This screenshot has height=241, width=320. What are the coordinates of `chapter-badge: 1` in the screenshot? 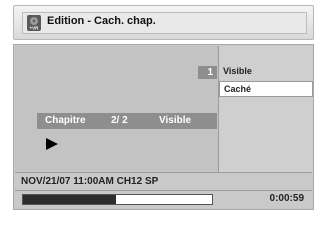 It's located at (207, 72).